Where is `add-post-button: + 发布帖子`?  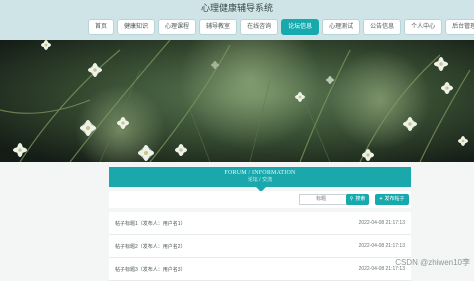 add-post-button: + 发布帖子 is located at coordinates (392, 199).